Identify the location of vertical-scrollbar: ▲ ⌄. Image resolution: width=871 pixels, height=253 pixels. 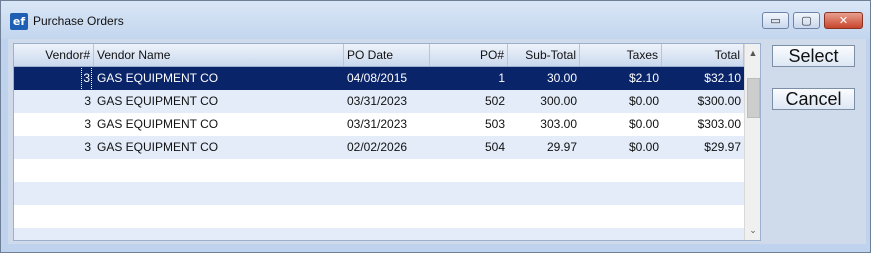
(752, 142).